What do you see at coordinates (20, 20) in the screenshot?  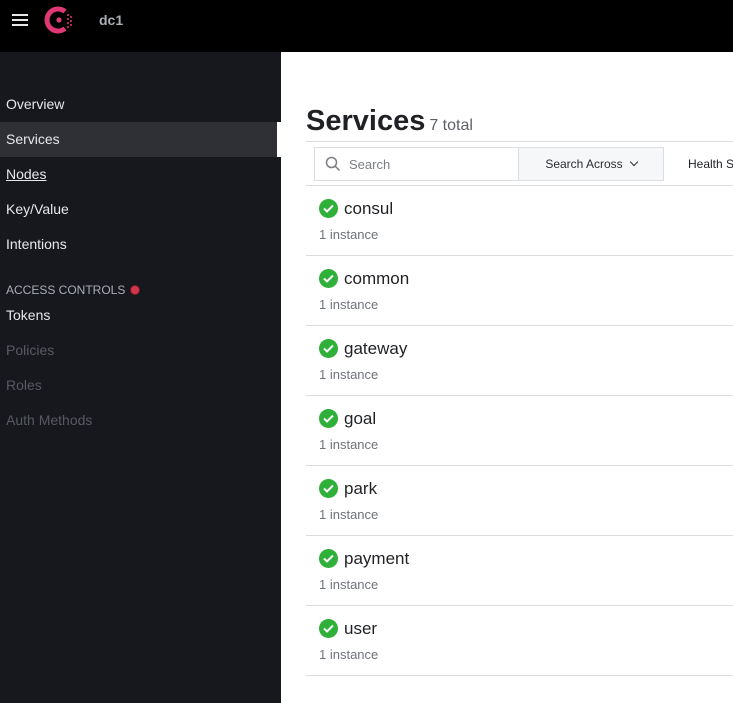 I see `menu-icon` at bounding box center [20, 20].